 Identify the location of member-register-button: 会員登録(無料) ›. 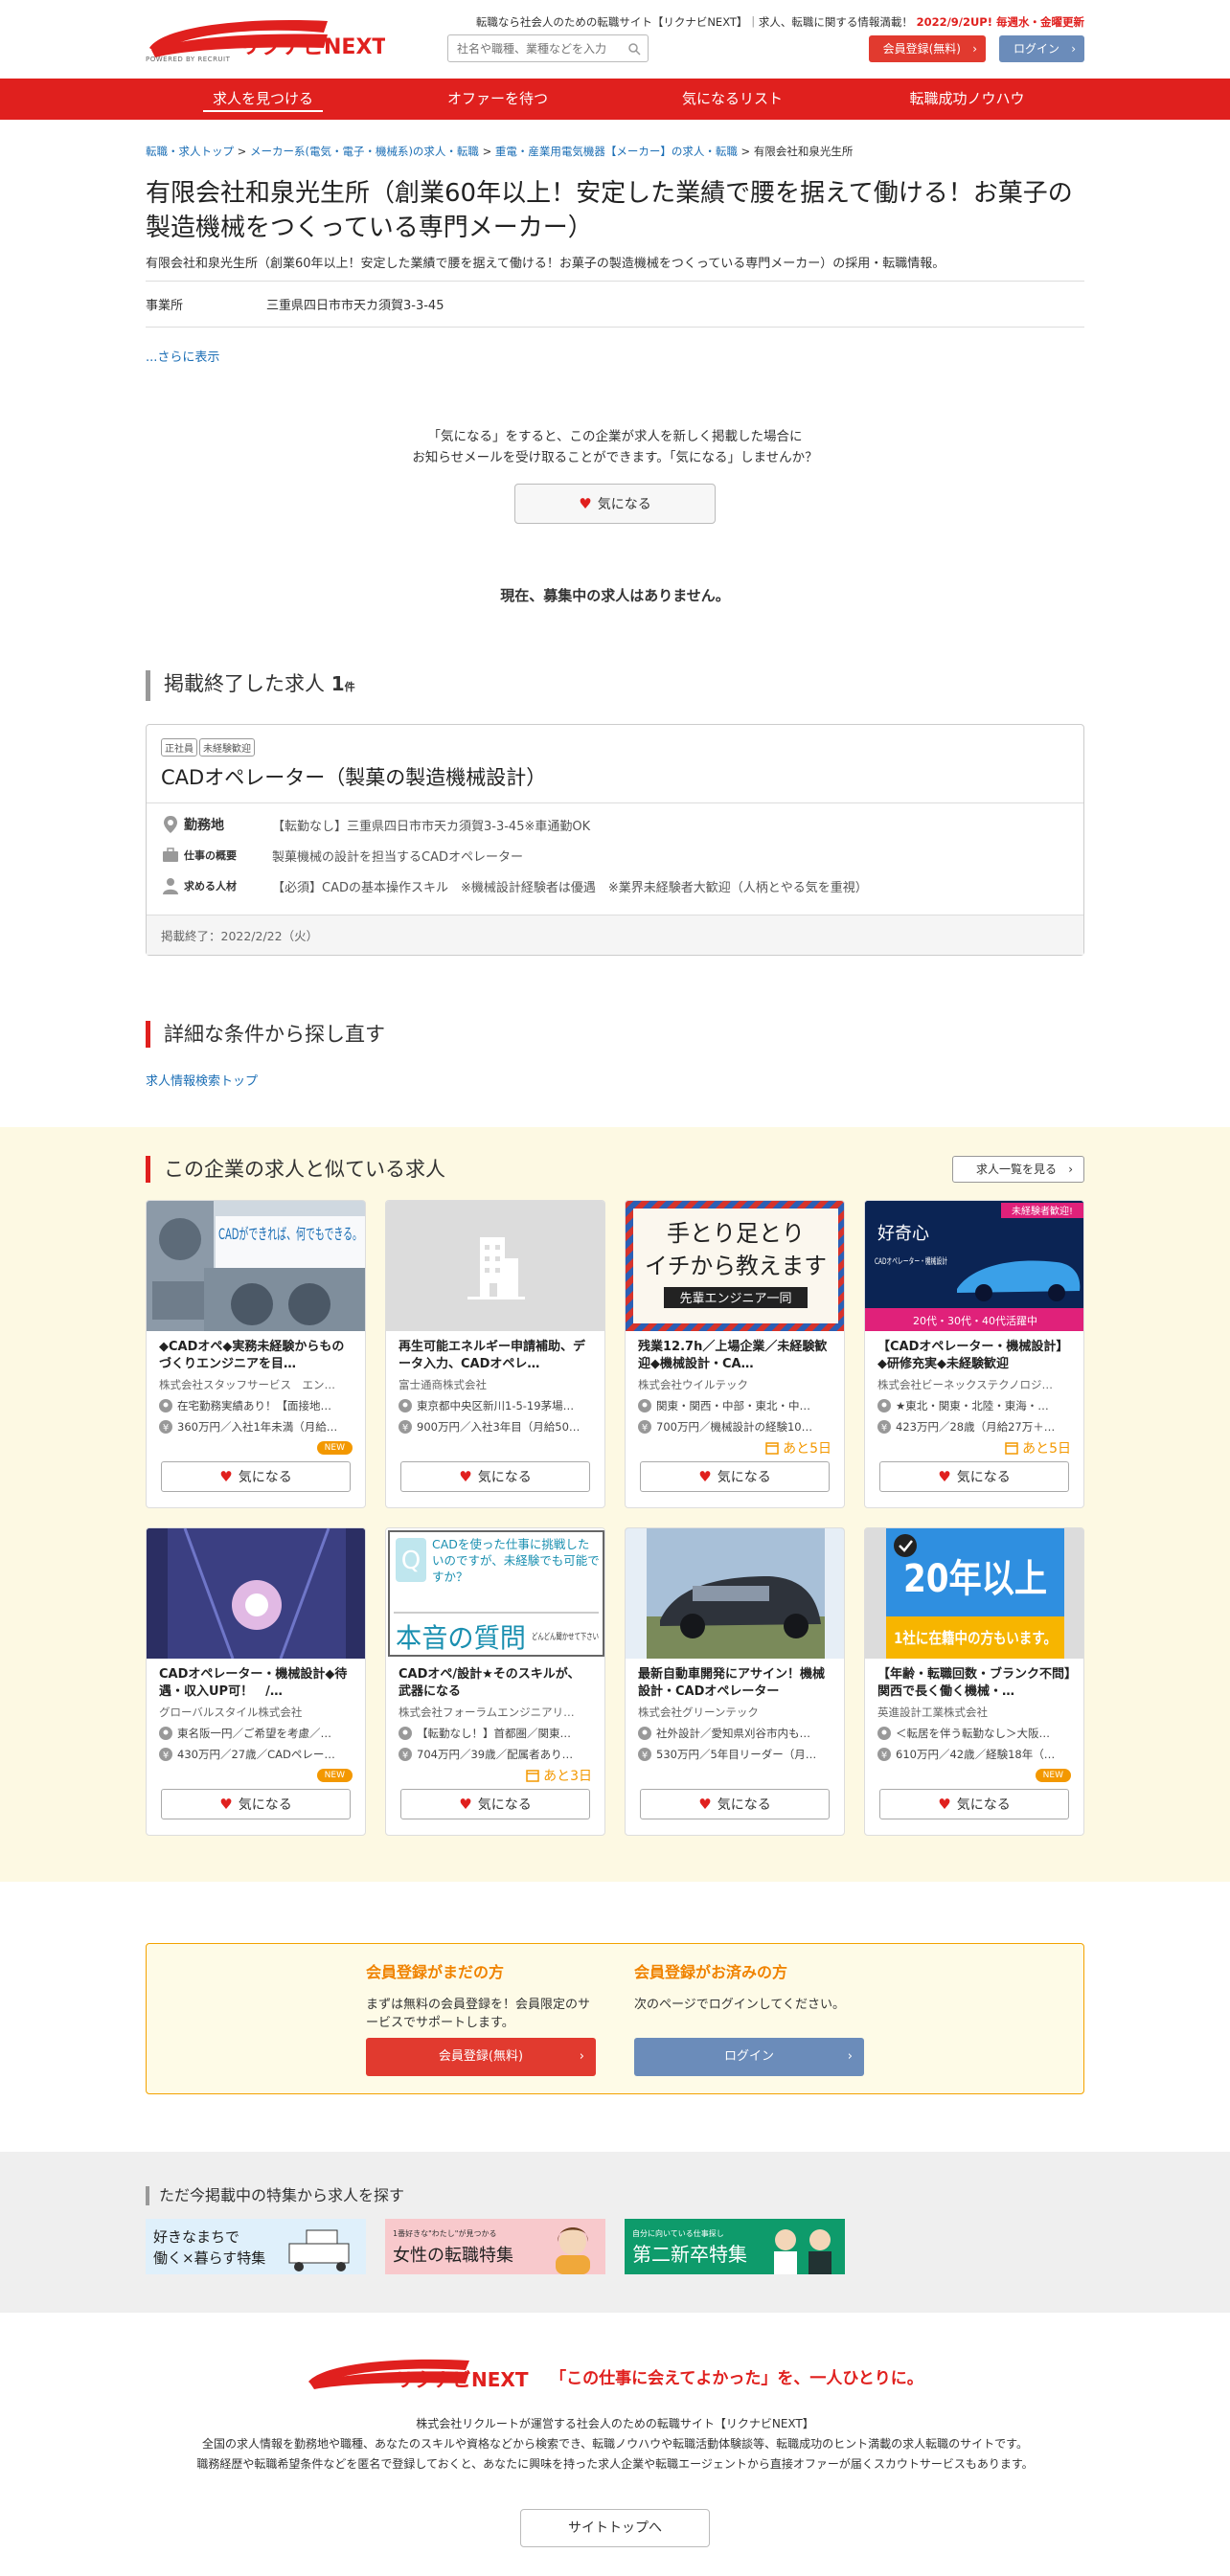
(481, 2057).